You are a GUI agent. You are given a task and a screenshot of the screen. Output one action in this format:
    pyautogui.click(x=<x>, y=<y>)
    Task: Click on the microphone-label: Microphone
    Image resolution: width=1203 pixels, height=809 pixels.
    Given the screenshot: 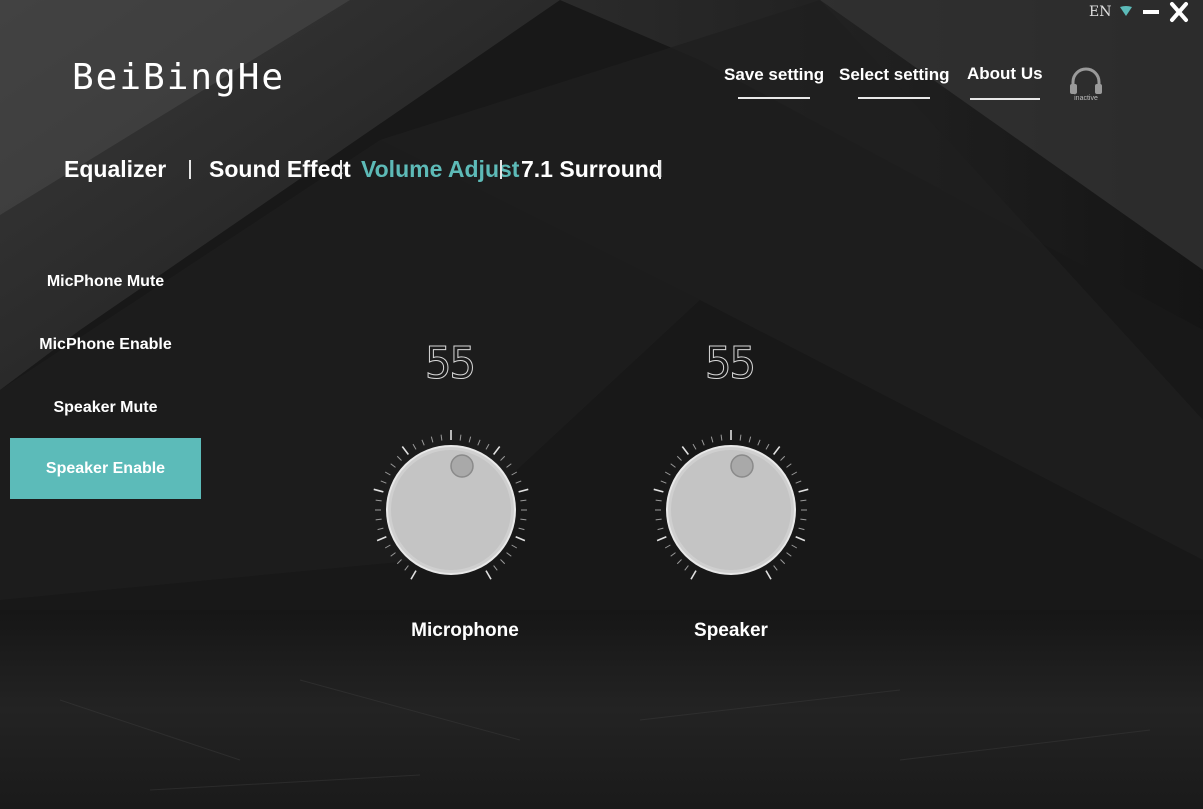 What is the action you would take?
    pyautogui.click(x=465, y=630)
    